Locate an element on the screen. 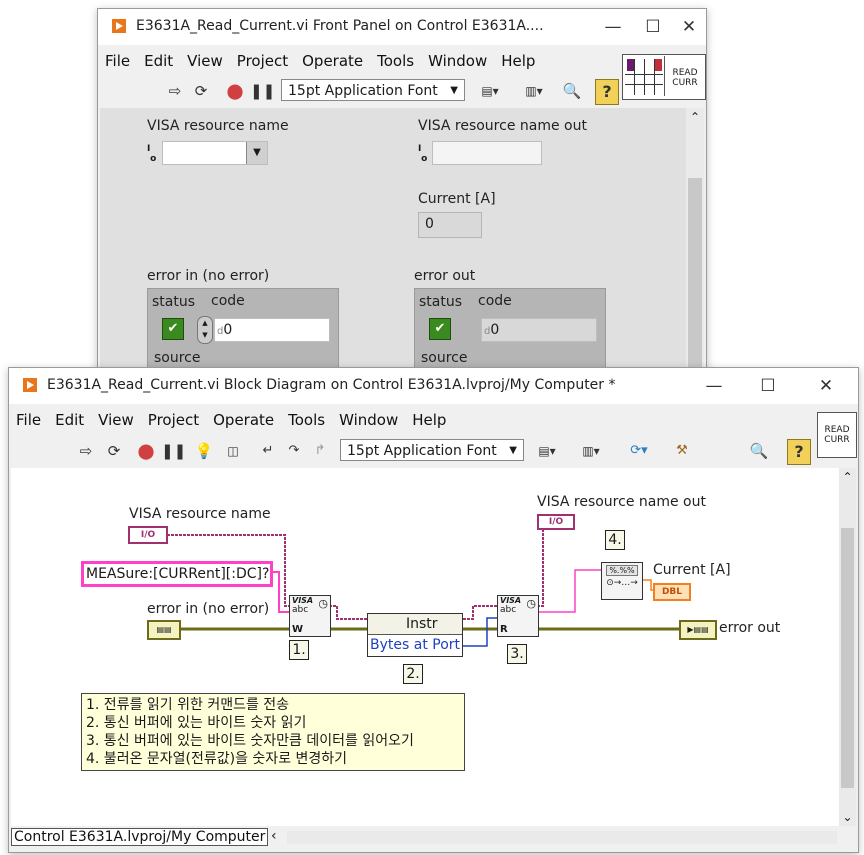 This screenshot has height=855, width=864. visa-read-node: VISA abc R ◷ is located at coordinates (518, 616).